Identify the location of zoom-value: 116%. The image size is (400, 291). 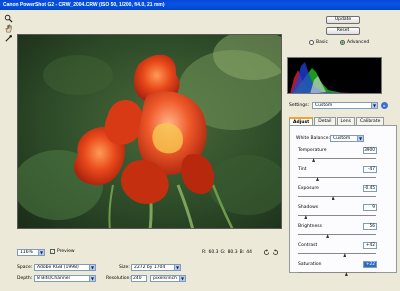
(26, 252).